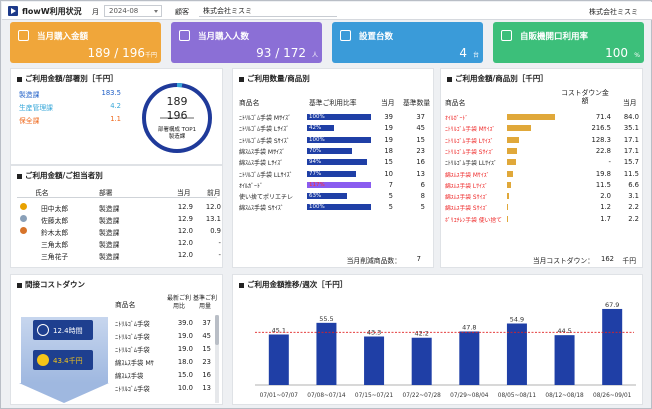  What do you see at coordinates (106, 193) in the screenshot?
I see `staff-header: 部署` at bounding box center [106, 193].